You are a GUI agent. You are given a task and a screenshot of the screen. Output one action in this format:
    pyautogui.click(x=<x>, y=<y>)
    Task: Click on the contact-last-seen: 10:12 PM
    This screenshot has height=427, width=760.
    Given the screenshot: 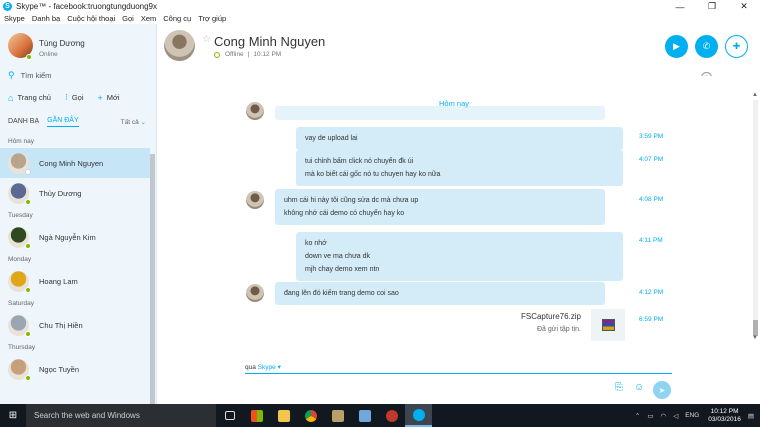 What is the action you would take?
    pyautogui.click(x=267, y=54)
    